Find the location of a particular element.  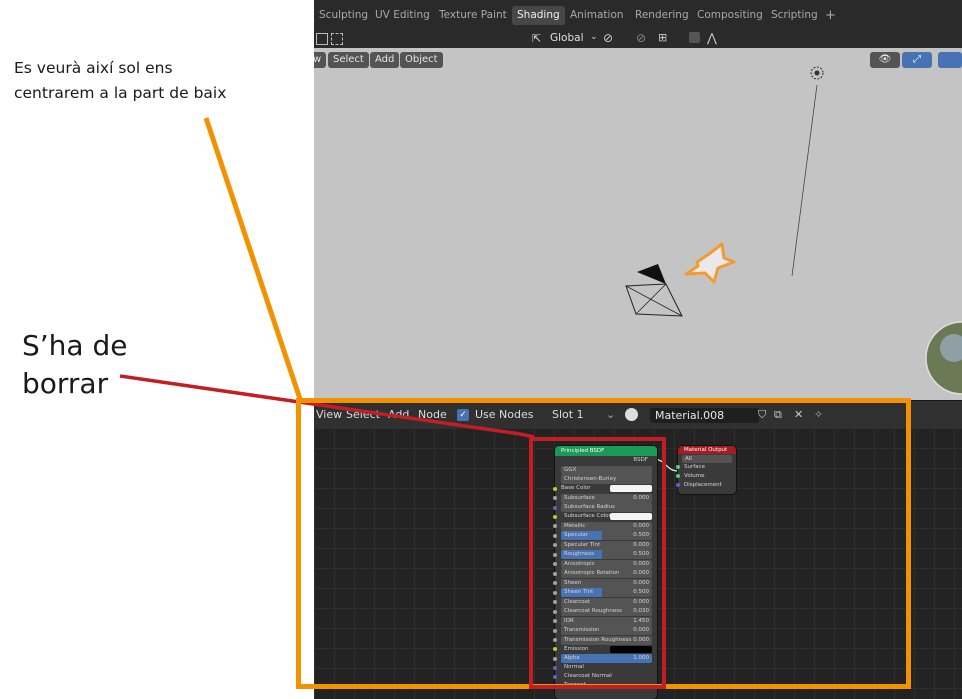

red-highlight-box is located at coordinates (597, 563).